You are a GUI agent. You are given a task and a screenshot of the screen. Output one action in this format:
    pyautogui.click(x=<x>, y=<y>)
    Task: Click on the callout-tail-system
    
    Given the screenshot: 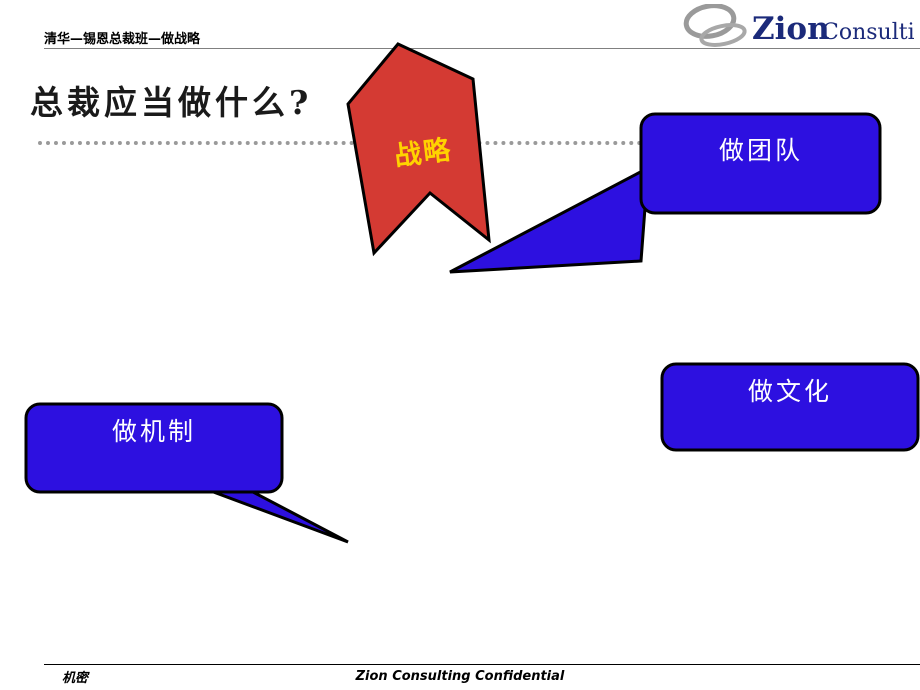 What is the action you would take?
    pyautogui.click(x=274, y=514)
    